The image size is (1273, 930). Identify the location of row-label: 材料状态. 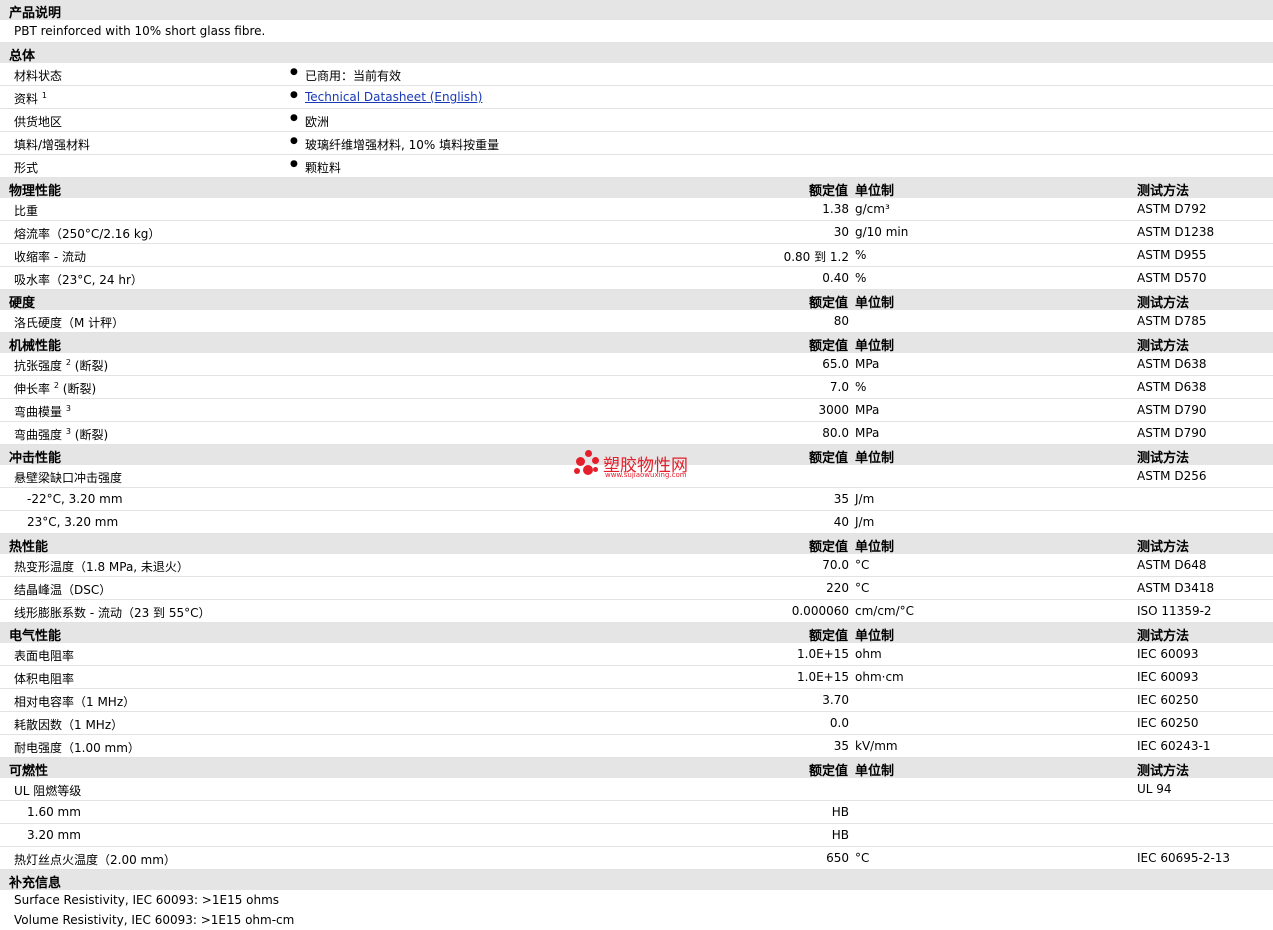
(38, 75).